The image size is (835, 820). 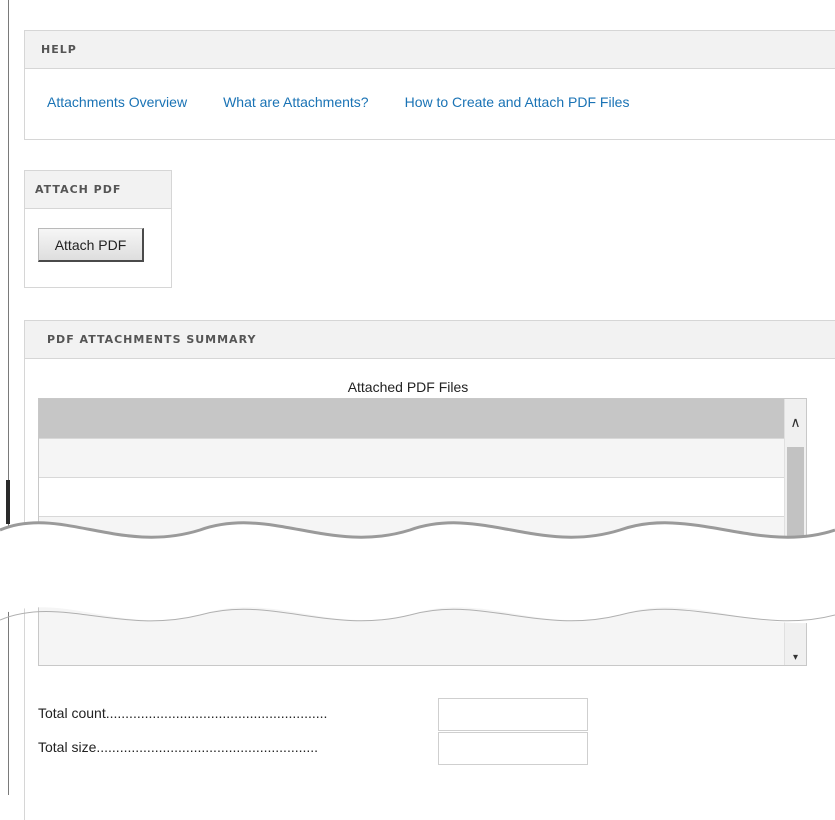 I want to click on link-attachments-overview: Attachments Overview, so click(x=117, y=102).